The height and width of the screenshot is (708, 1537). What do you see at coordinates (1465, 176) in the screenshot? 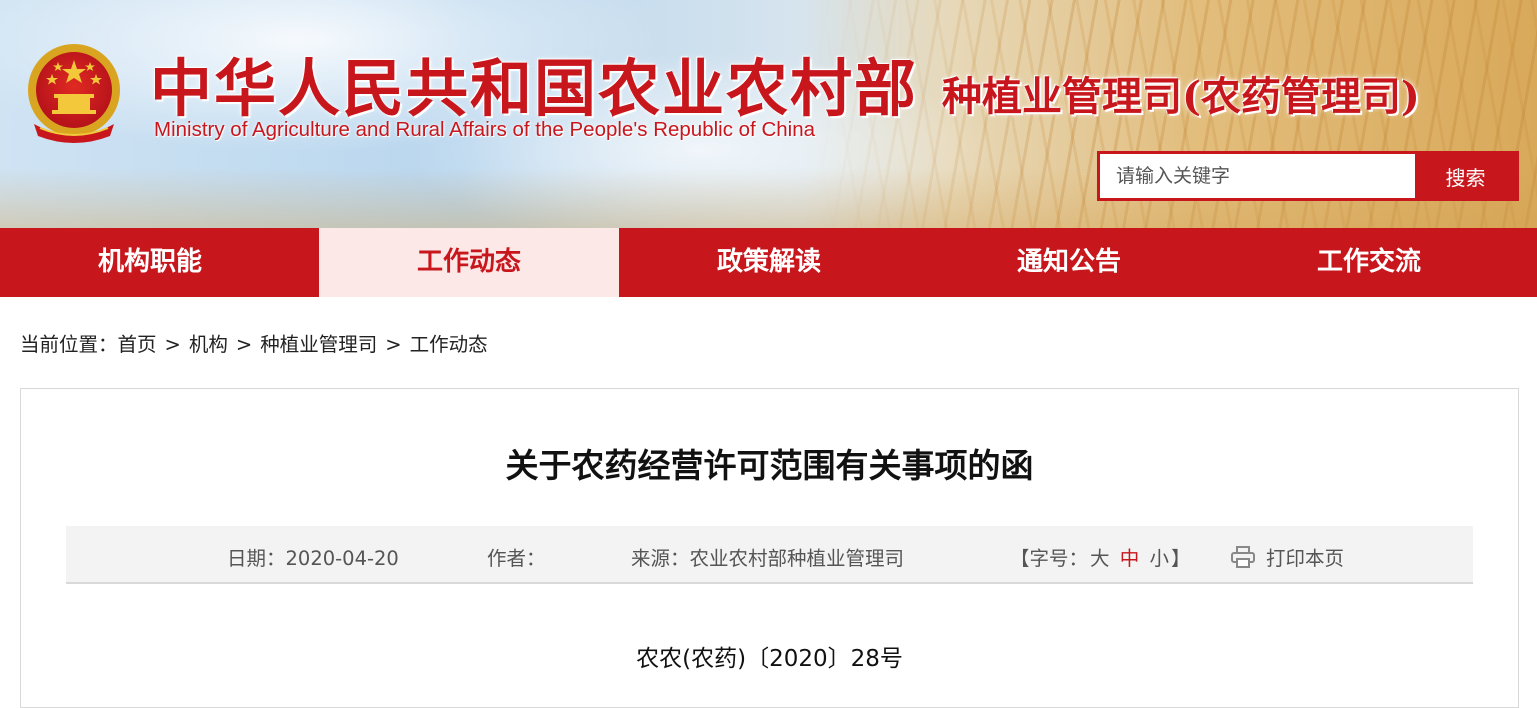
I see `search-button: 搜索` at bounding box center [1465, 176].